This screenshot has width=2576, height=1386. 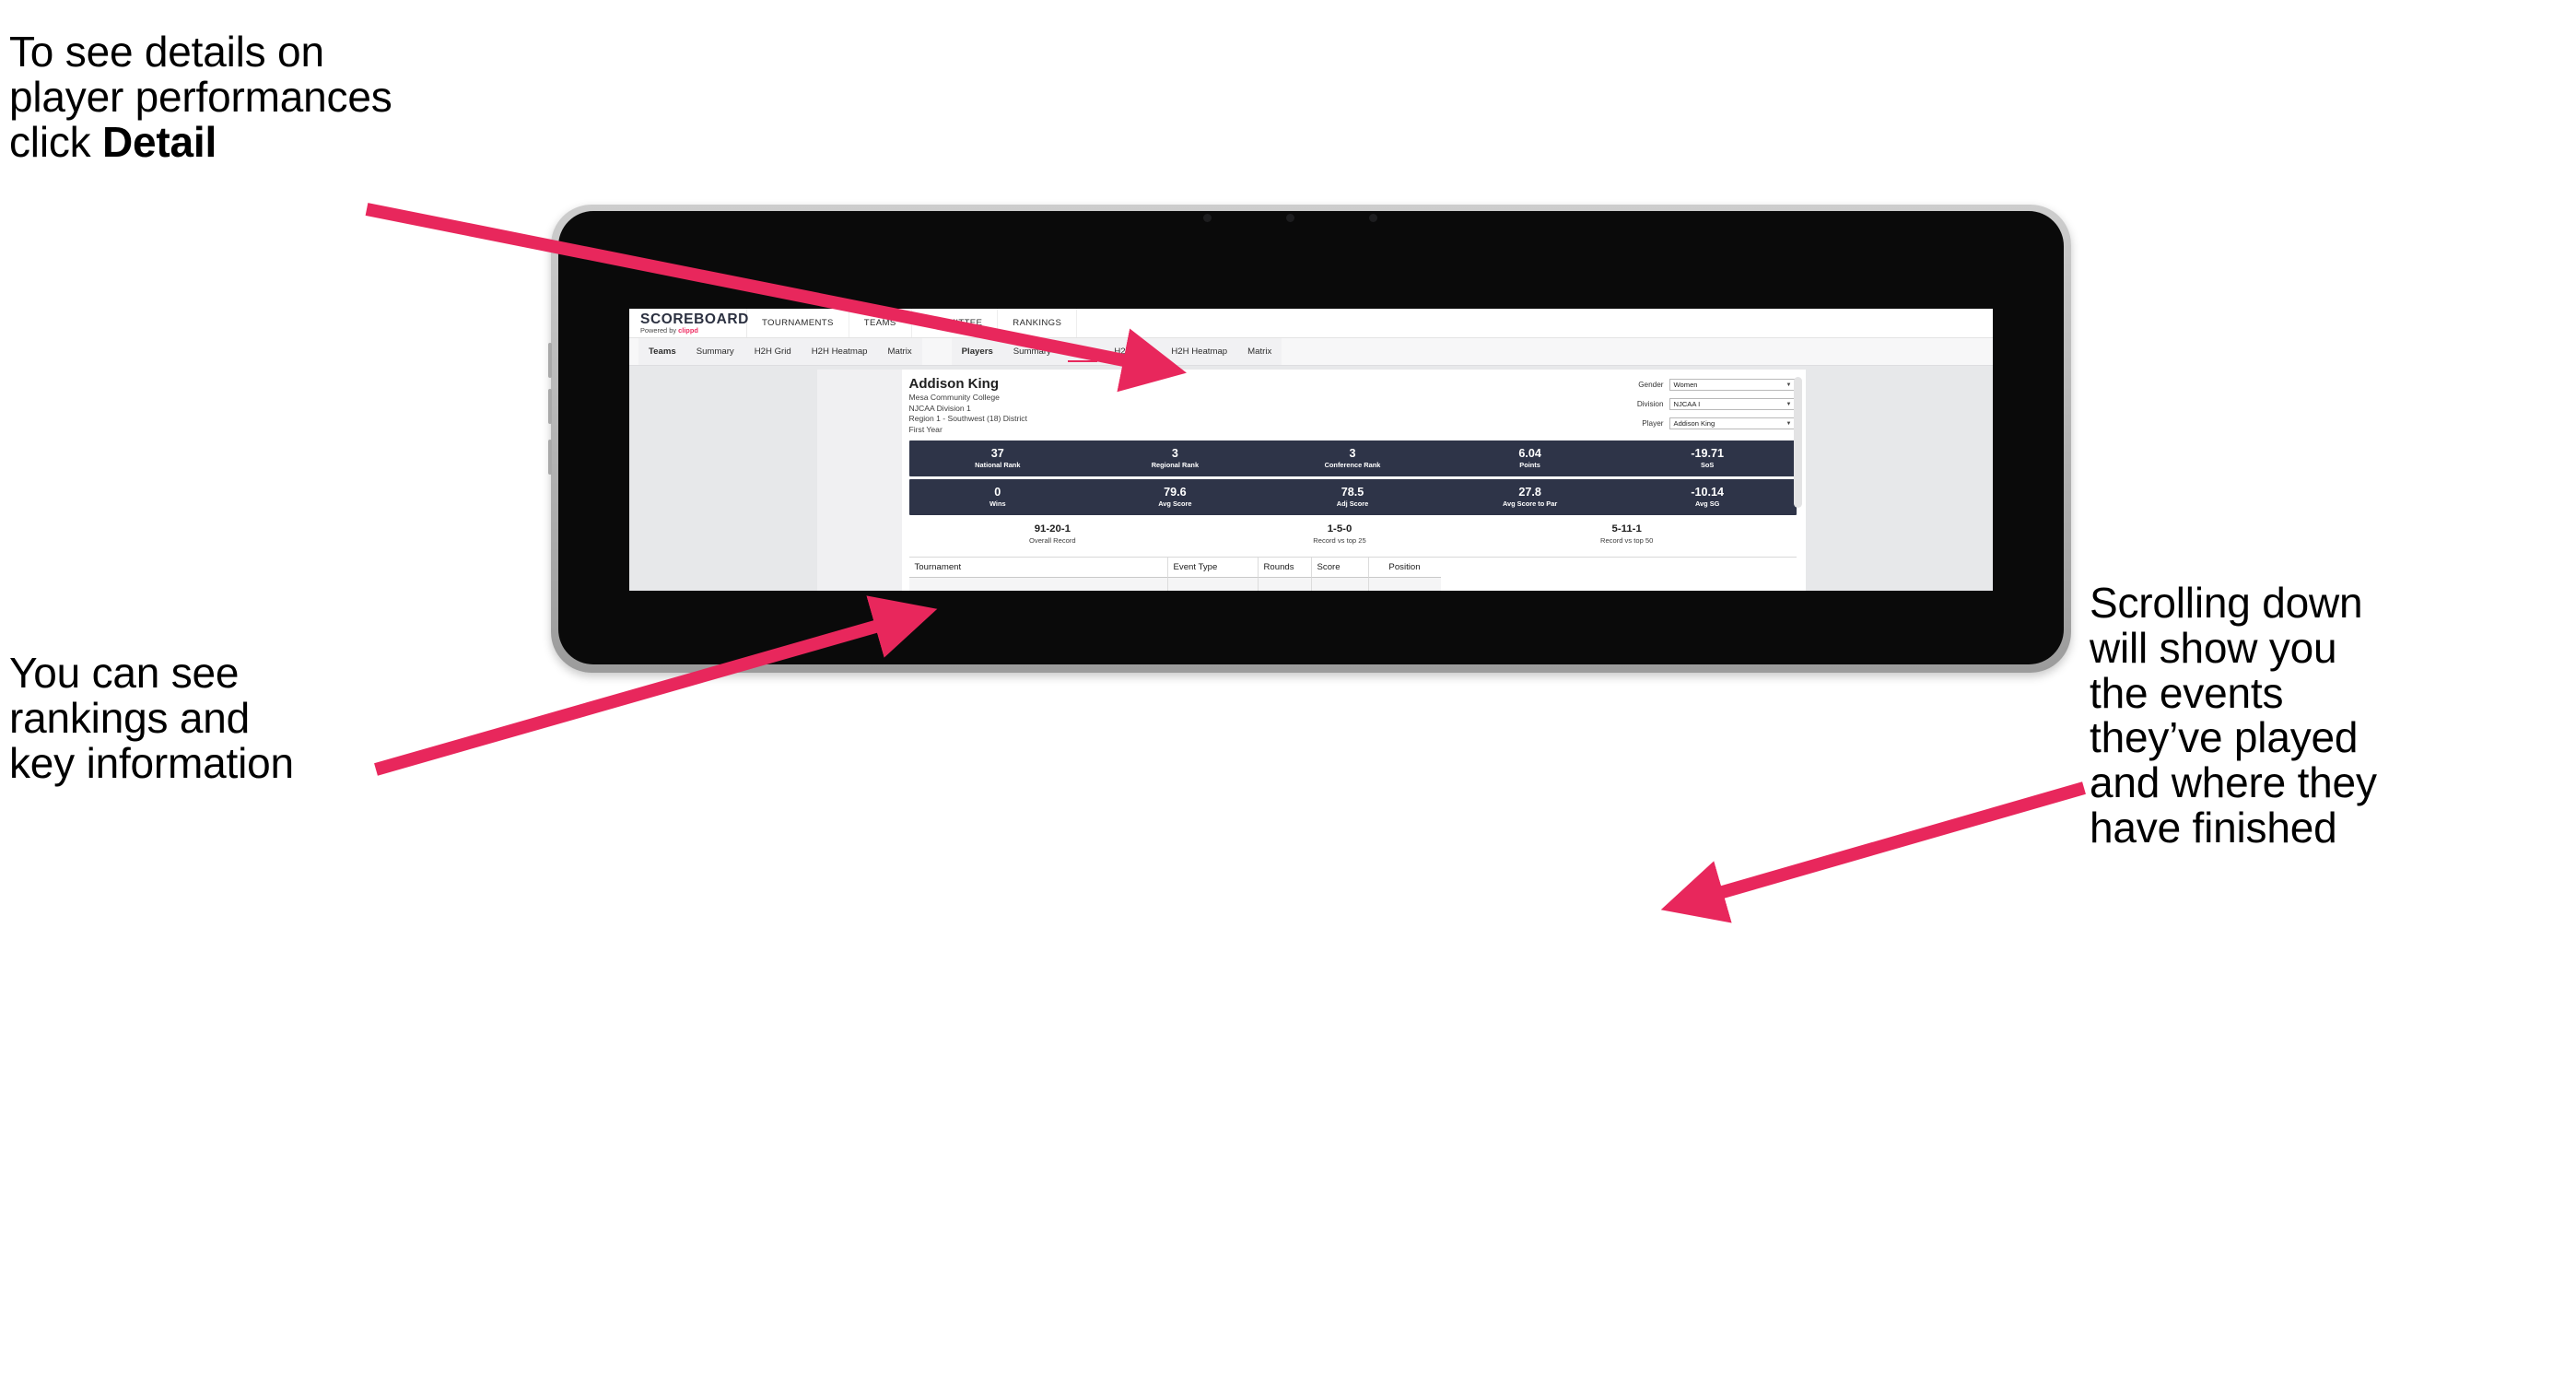 What do you see at coordinates (997, 504) in the screenshot?
I see `stat-wins-label: Wins` at bounding box center [997, 504].